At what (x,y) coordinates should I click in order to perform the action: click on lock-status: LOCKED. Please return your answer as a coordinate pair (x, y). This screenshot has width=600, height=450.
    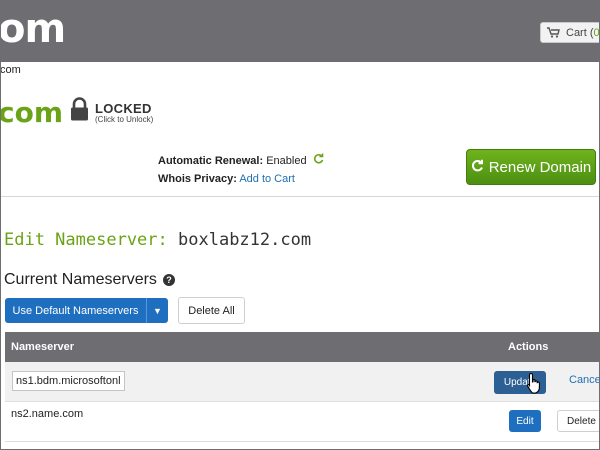
    Looking at the image, I should click on (123, 108).